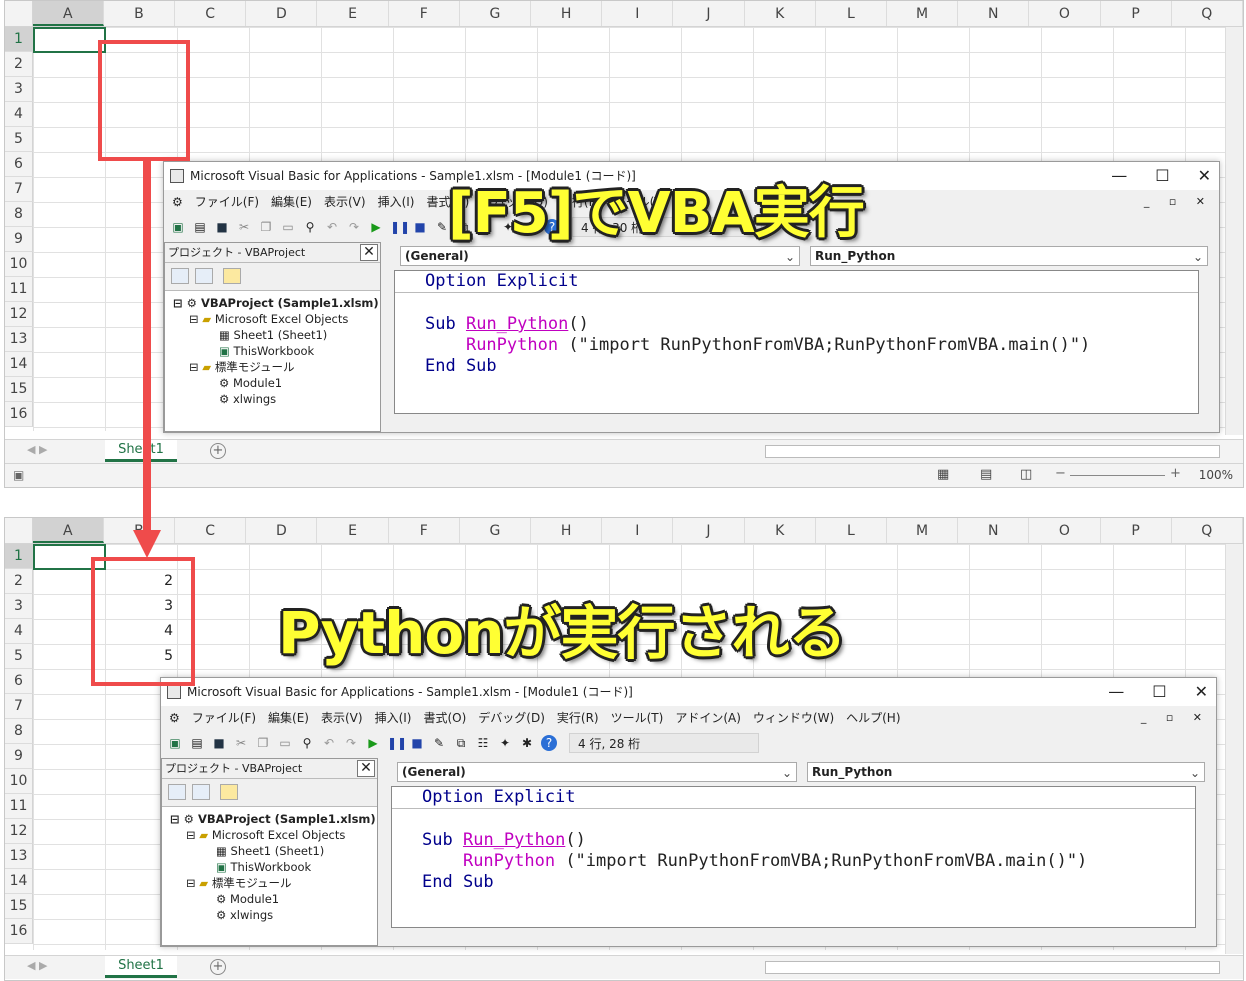 This screenshot has width=1246, height=981. What do you see at coordinates (19, 389) in the screenshot?
I see `row-header-15: 15` at bounding box center [19, 389].